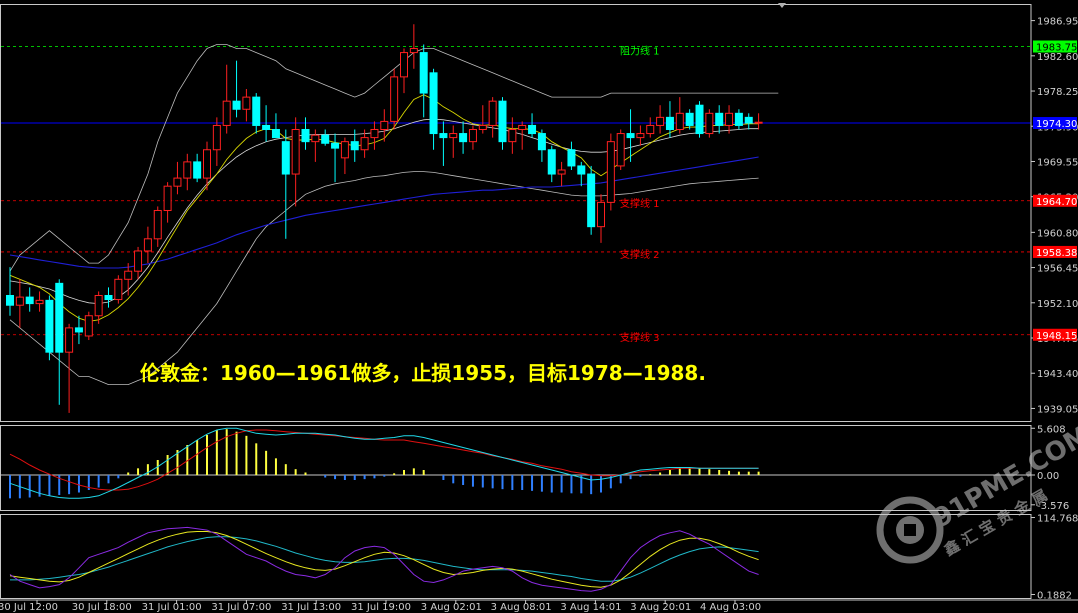 The image size is (1078, 613). What do you see at coordinates (1057, 92) in the screenshot?
I see `price-axis-label: 1978.25` at bounding box center [1057, 92].